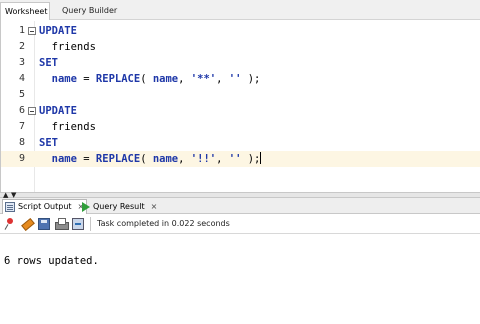 The height and width of the screenshot is (324, 480). What do you see at coordinates (86, 206) in the screenshot?
I see `play-icon` at bounding box center [86, 206].